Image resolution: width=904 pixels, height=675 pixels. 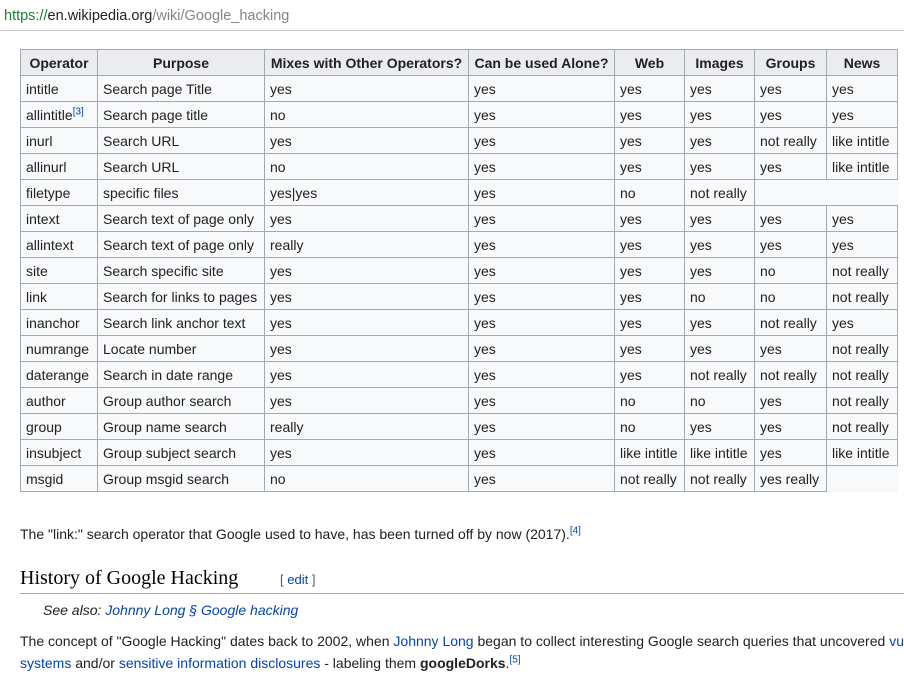 I want to click on operator-name: allintitle, so click(x=49, y=114).